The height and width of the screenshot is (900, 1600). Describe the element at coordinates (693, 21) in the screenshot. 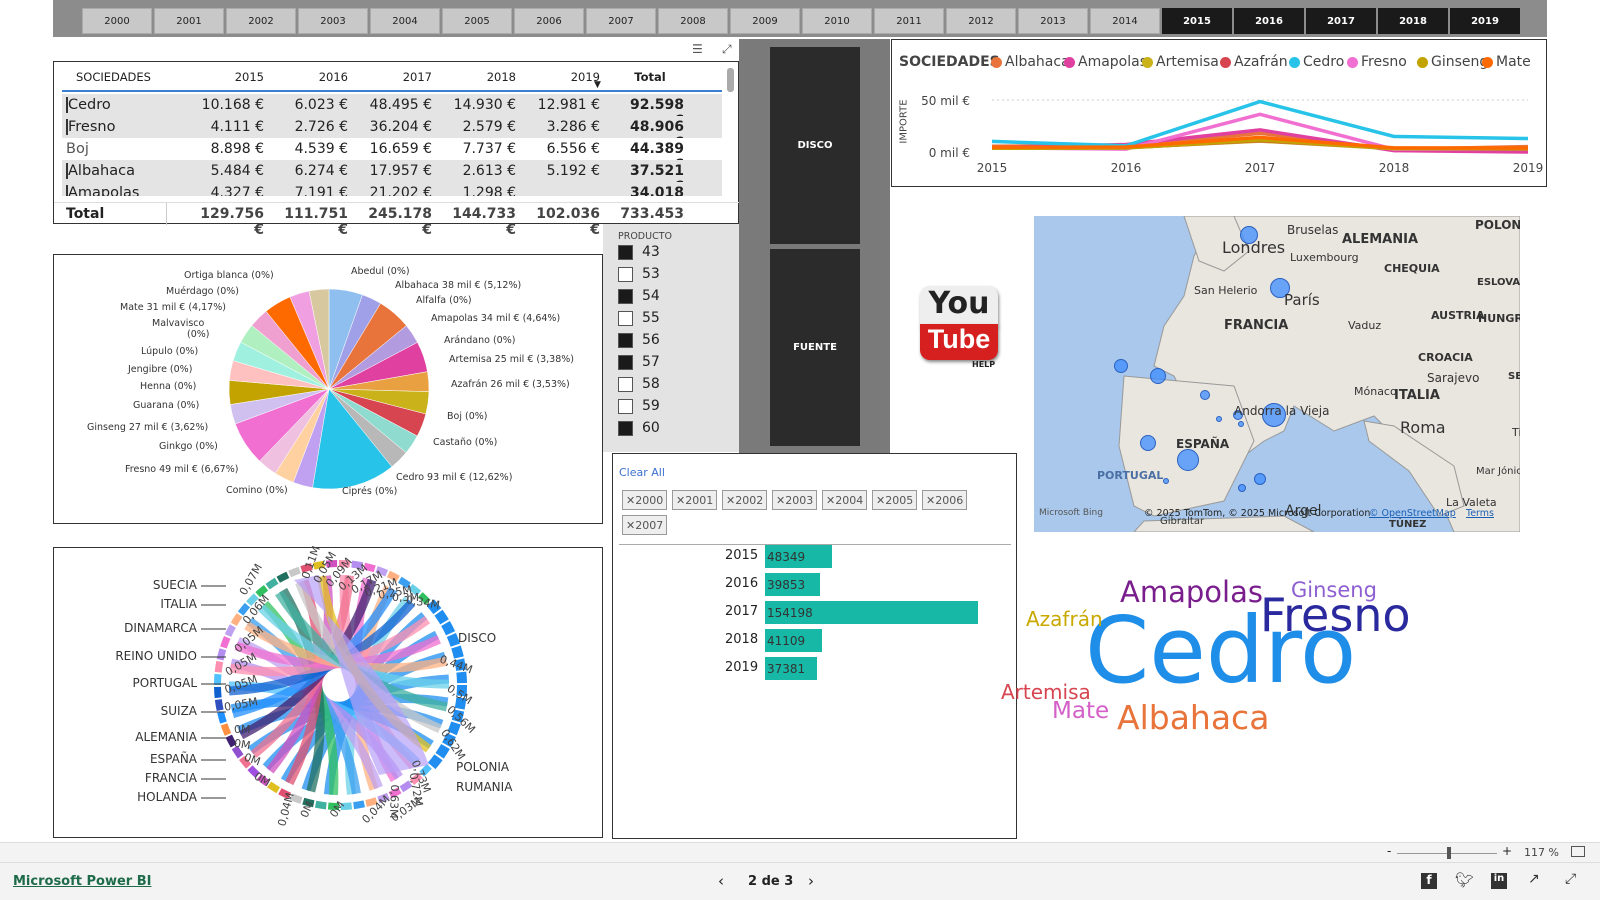

I see `year-2008-button: 2008` at that location.